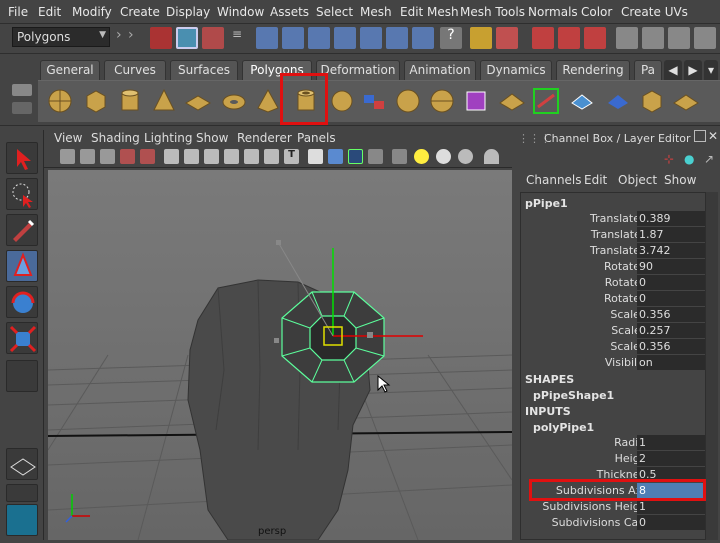 Image resolution: width=720 pixels, height=543 pixels. I want to click on shadow-icon, so click(443, 156).